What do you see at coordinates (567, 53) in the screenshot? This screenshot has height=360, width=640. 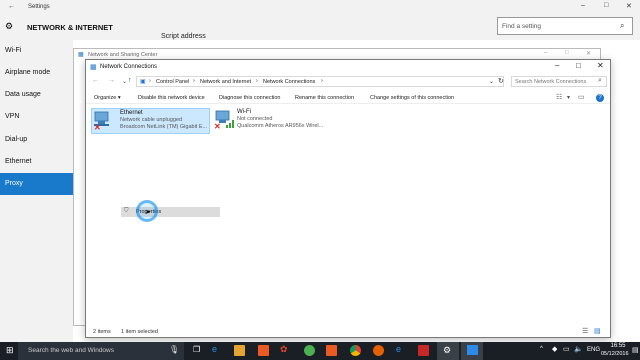 I see `nsc-maximize-icon: □` at bounding box center [567, 53].